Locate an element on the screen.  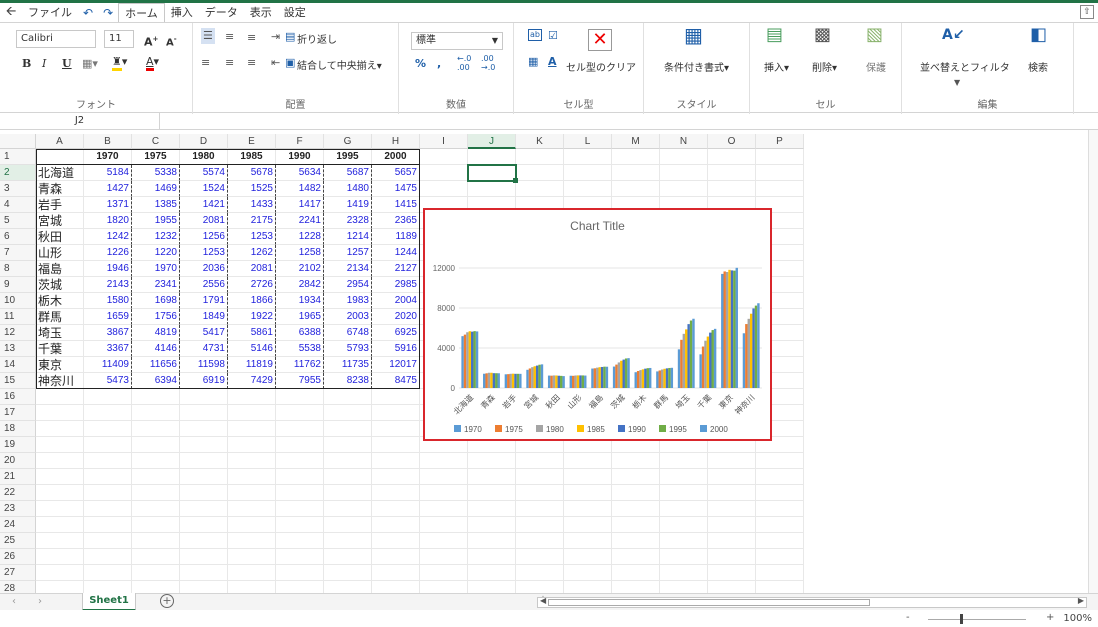
value-cell: 6388 is located at coordinates (300, 333).